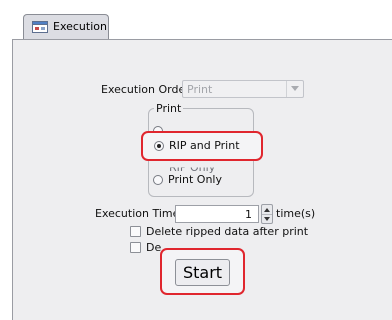 The image size is (392, 320). I want to click on tab-label: Execution, so click(80, 26).